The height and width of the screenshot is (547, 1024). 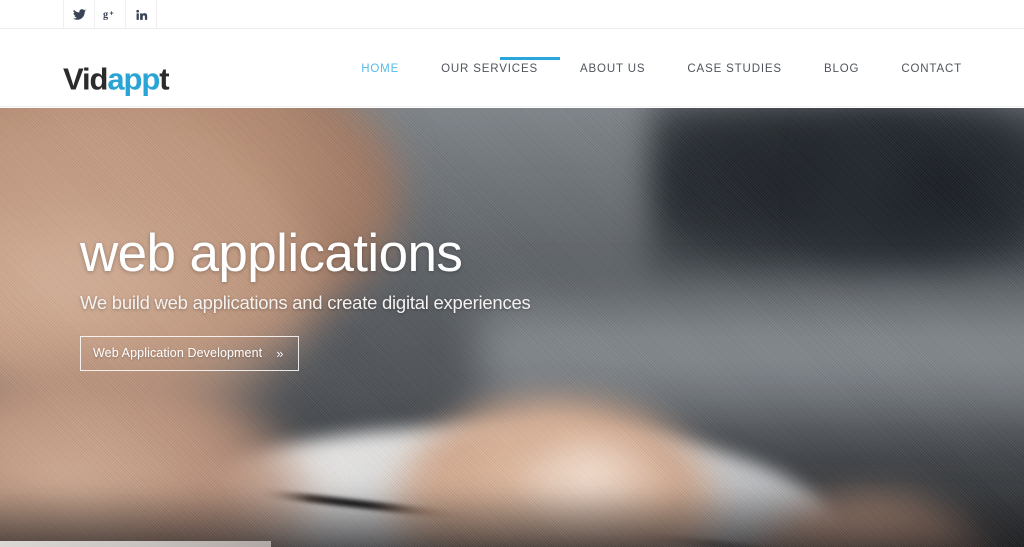 What do you see at coordinates (734, 69) in the screenshot?
I see `nav-item-case-studies: CASE STUDIES` at bounding box center [734, 69].